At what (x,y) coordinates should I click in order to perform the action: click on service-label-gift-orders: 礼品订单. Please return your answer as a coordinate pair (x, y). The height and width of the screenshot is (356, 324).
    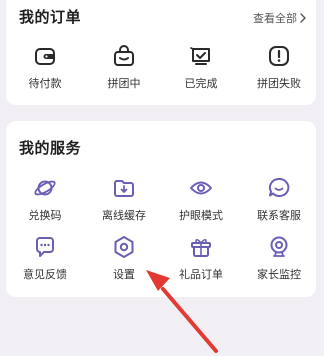
    Looking at the image, I should click on (201, 274).